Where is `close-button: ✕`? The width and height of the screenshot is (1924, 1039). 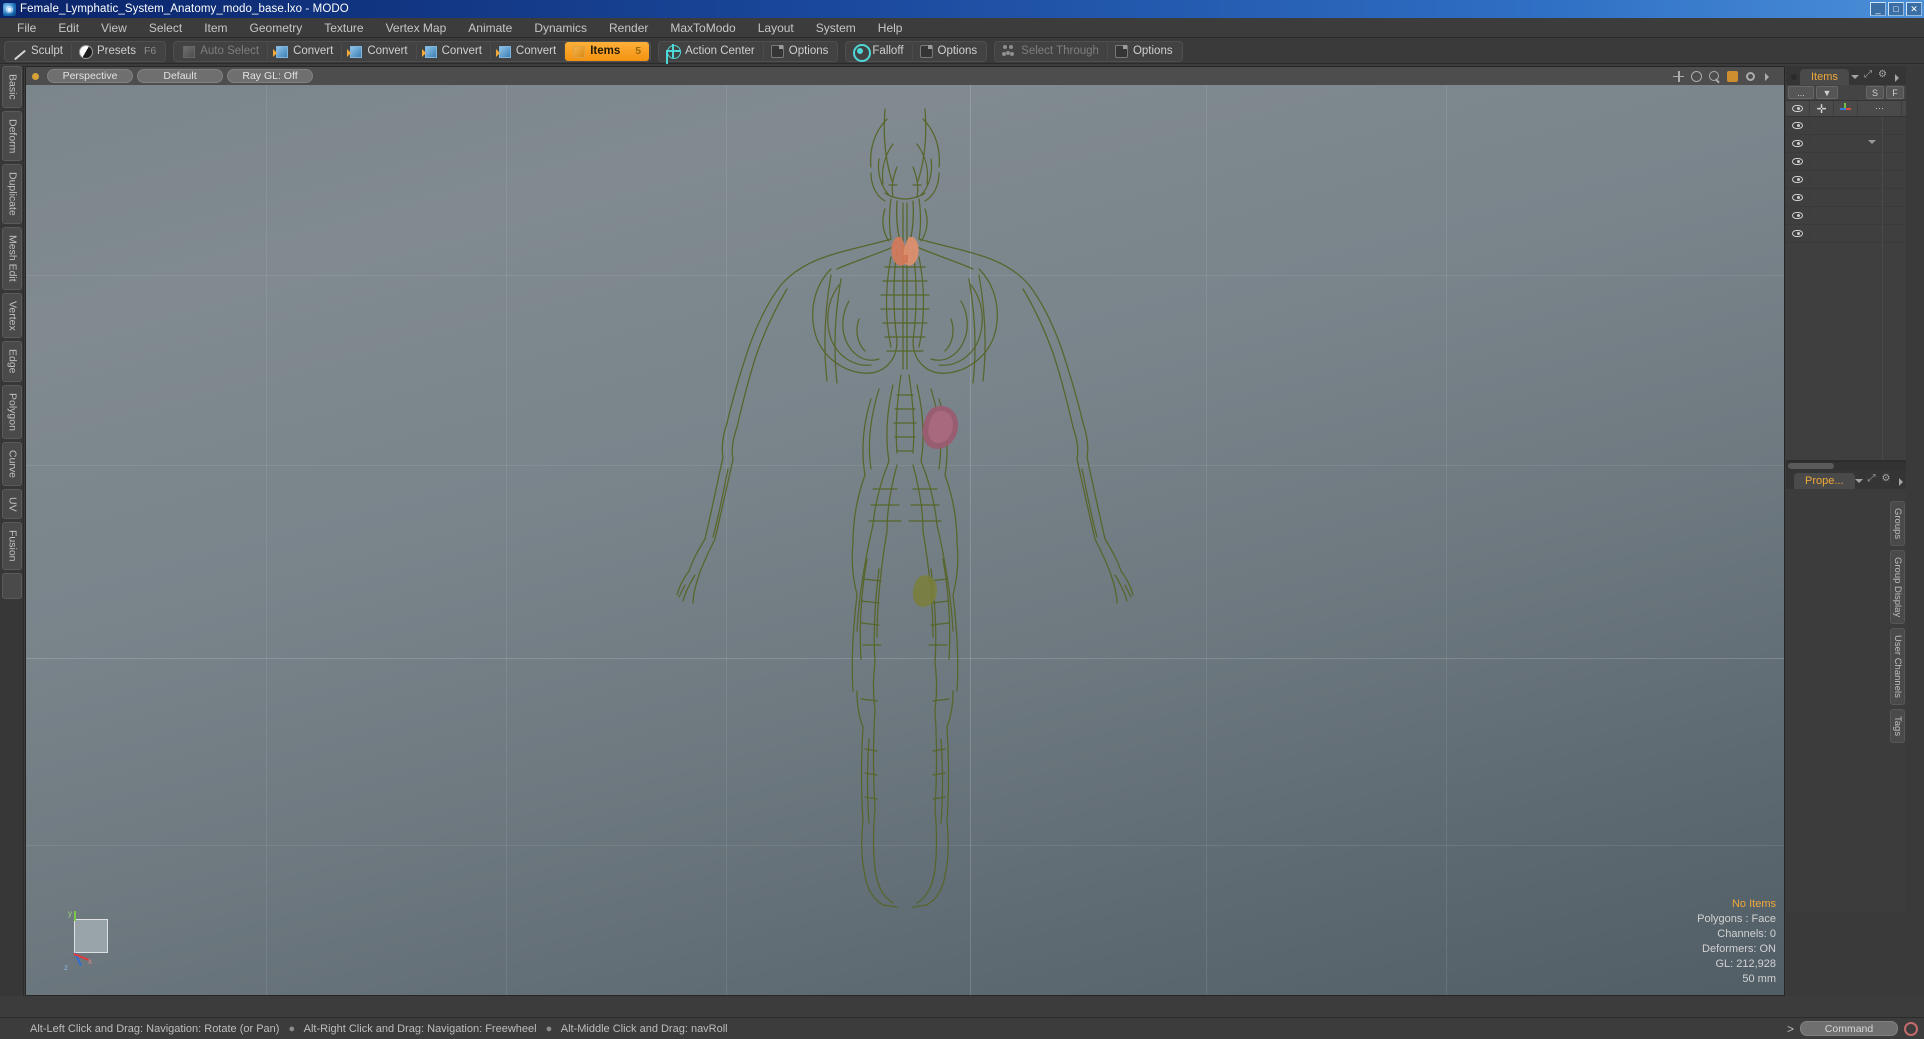
close-button: ✕ is located at coordinates (1914, 9).